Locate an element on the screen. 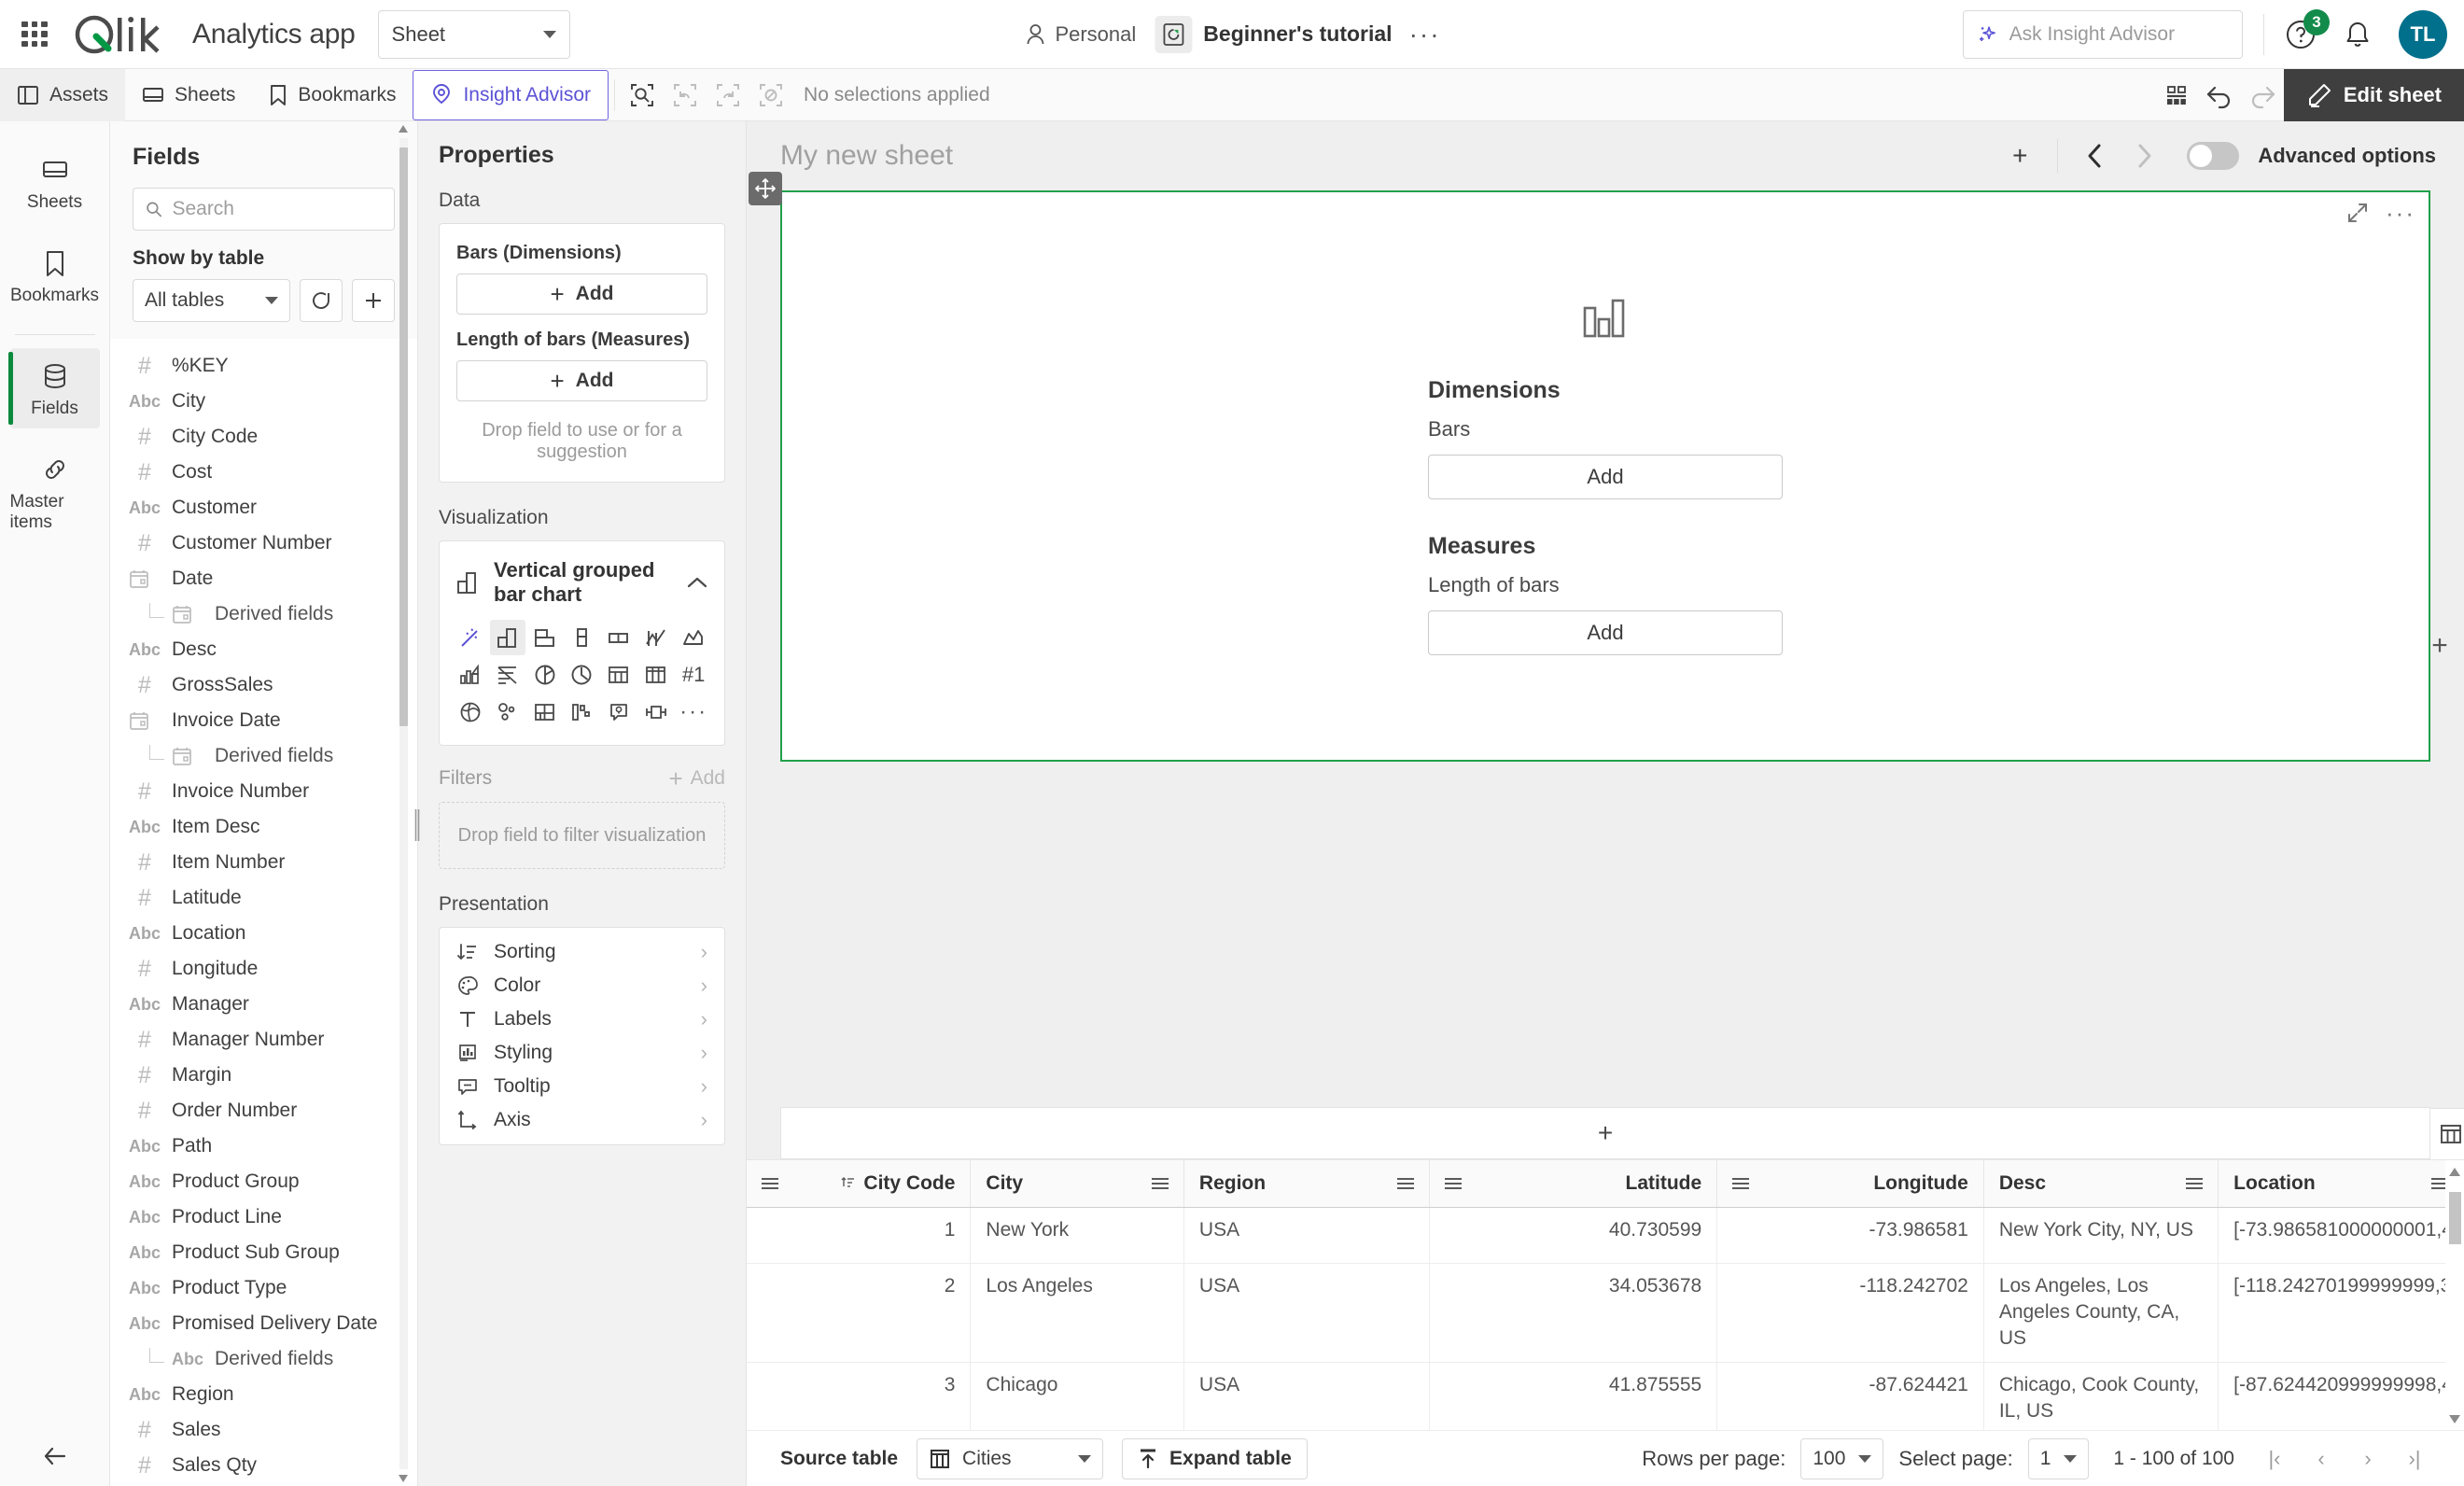 This screenshot has width=2464, height=1486. field-item: Abc Item Desc is located at coordinates (263, 827).